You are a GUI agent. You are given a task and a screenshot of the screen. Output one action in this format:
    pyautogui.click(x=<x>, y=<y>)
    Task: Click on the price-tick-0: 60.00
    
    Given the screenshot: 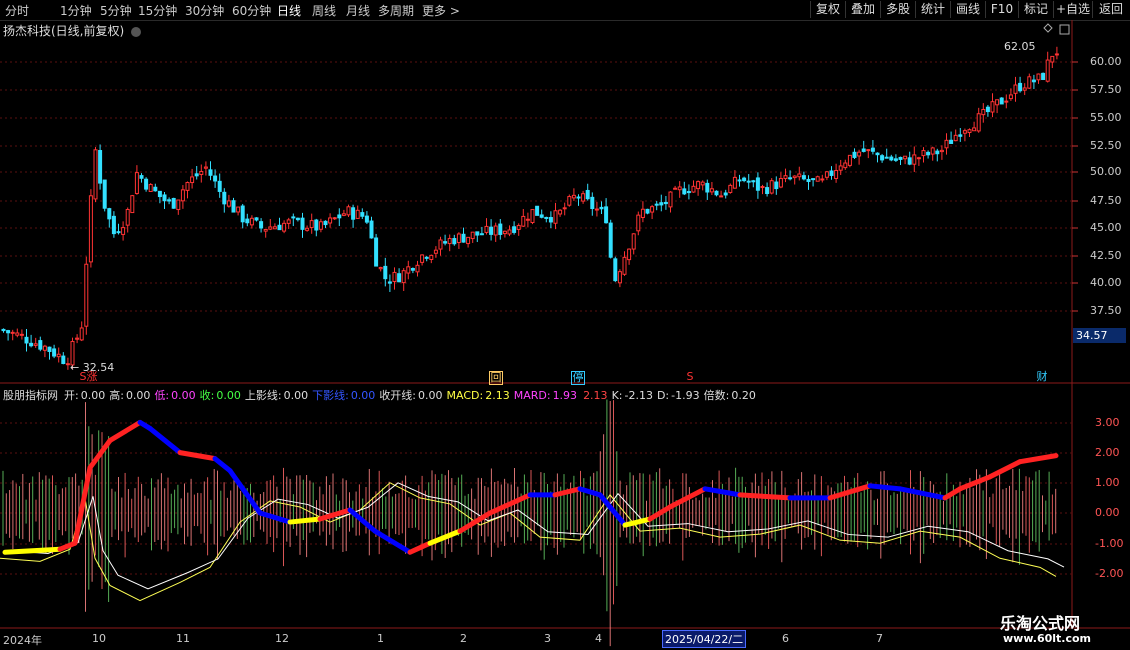 What is the action you would take?
    pyautogui.click(x=1106, y=61)
    